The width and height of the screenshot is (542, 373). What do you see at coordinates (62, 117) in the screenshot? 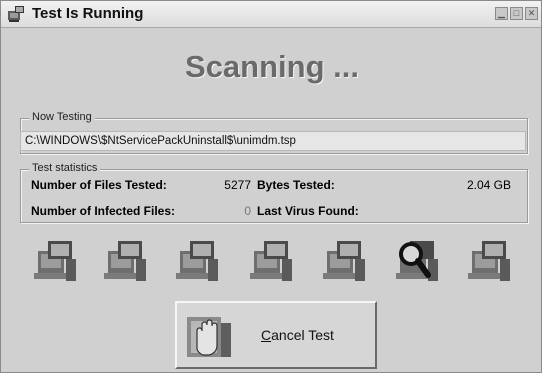
I see `now-testing-legend: Now Testing` at bounding box center [62, 117].